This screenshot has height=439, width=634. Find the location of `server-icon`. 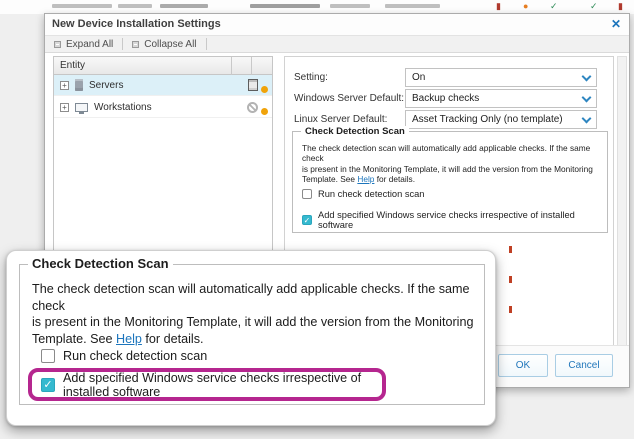

server-icon is located at coordinates (79, 85).